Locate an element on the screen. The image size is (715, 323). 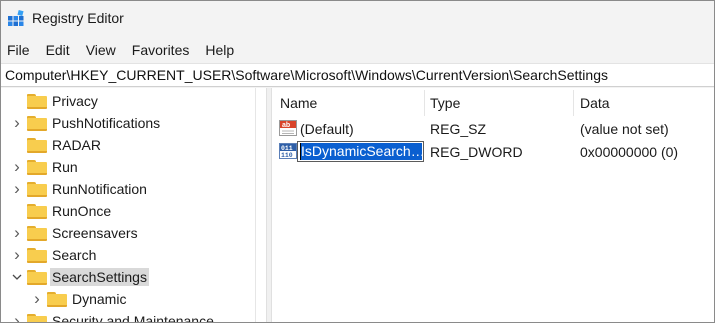
value-type: REG_DWORD is located at coordinates (476, 152).